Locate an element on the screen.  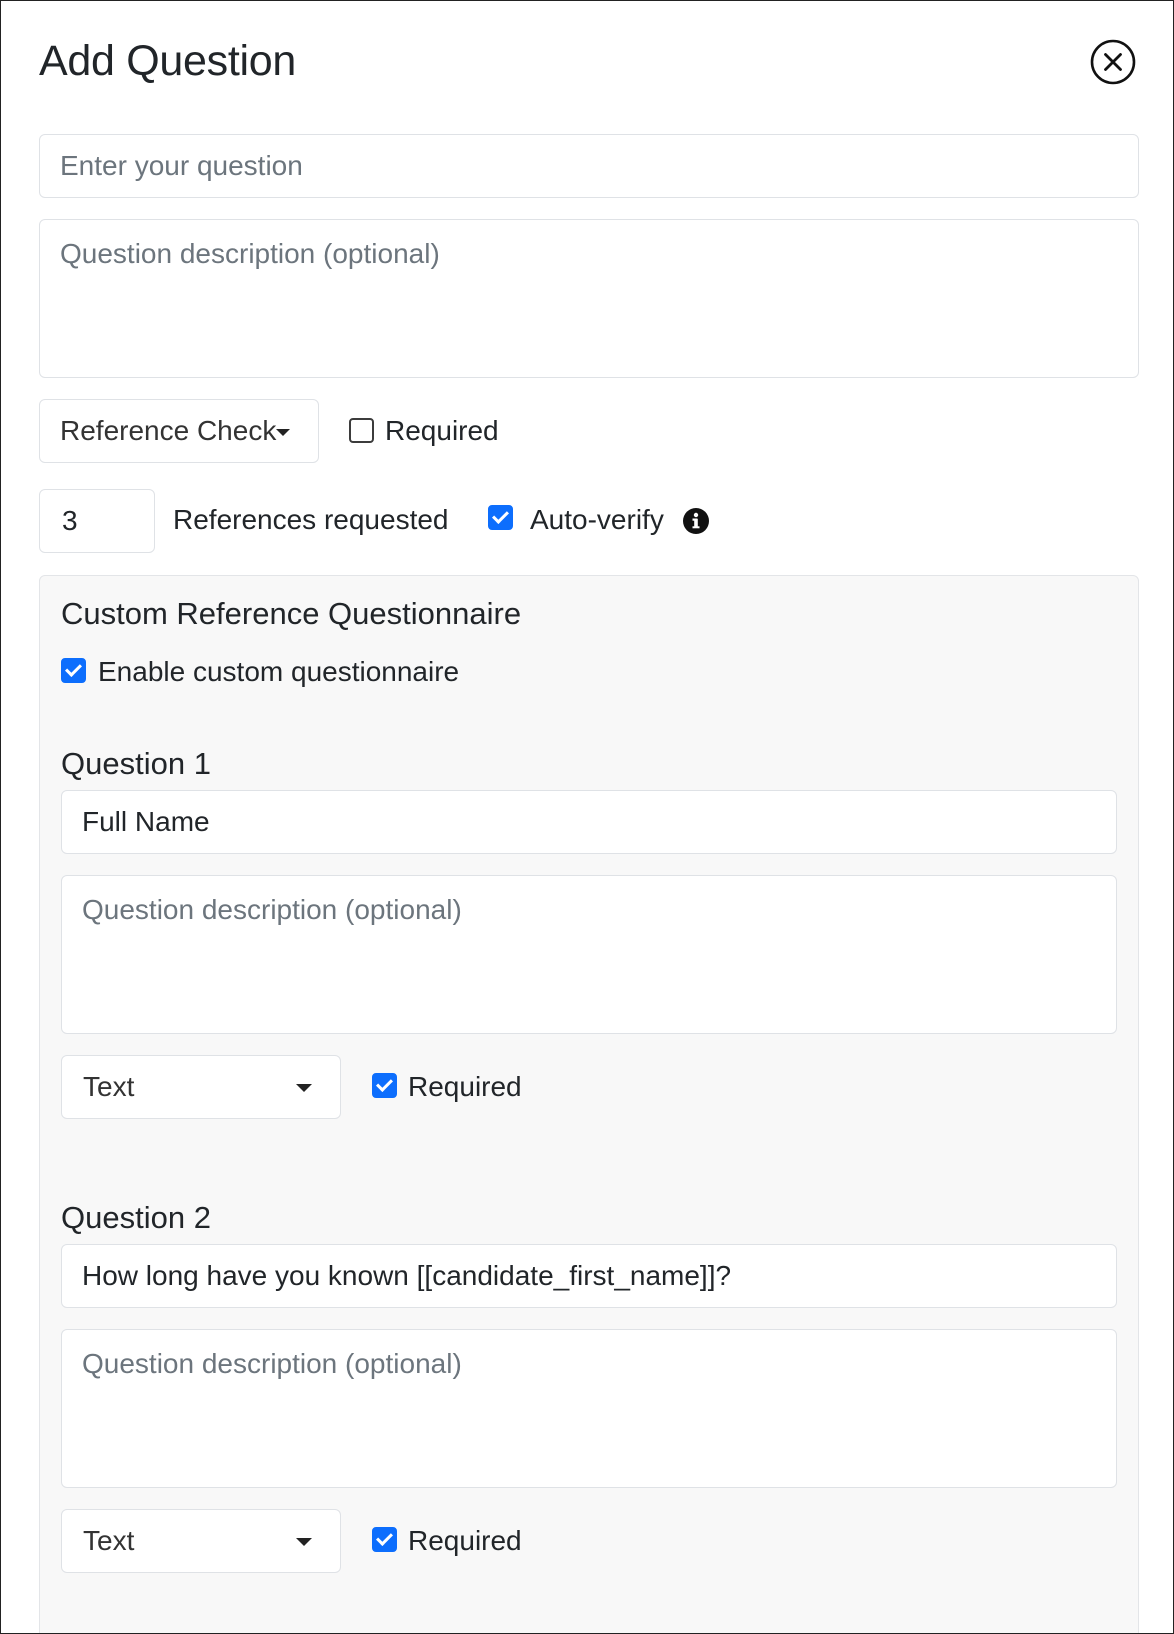
questionnaire-heading: Custom Reference Questionnaire is located at coordinates (291, 613).